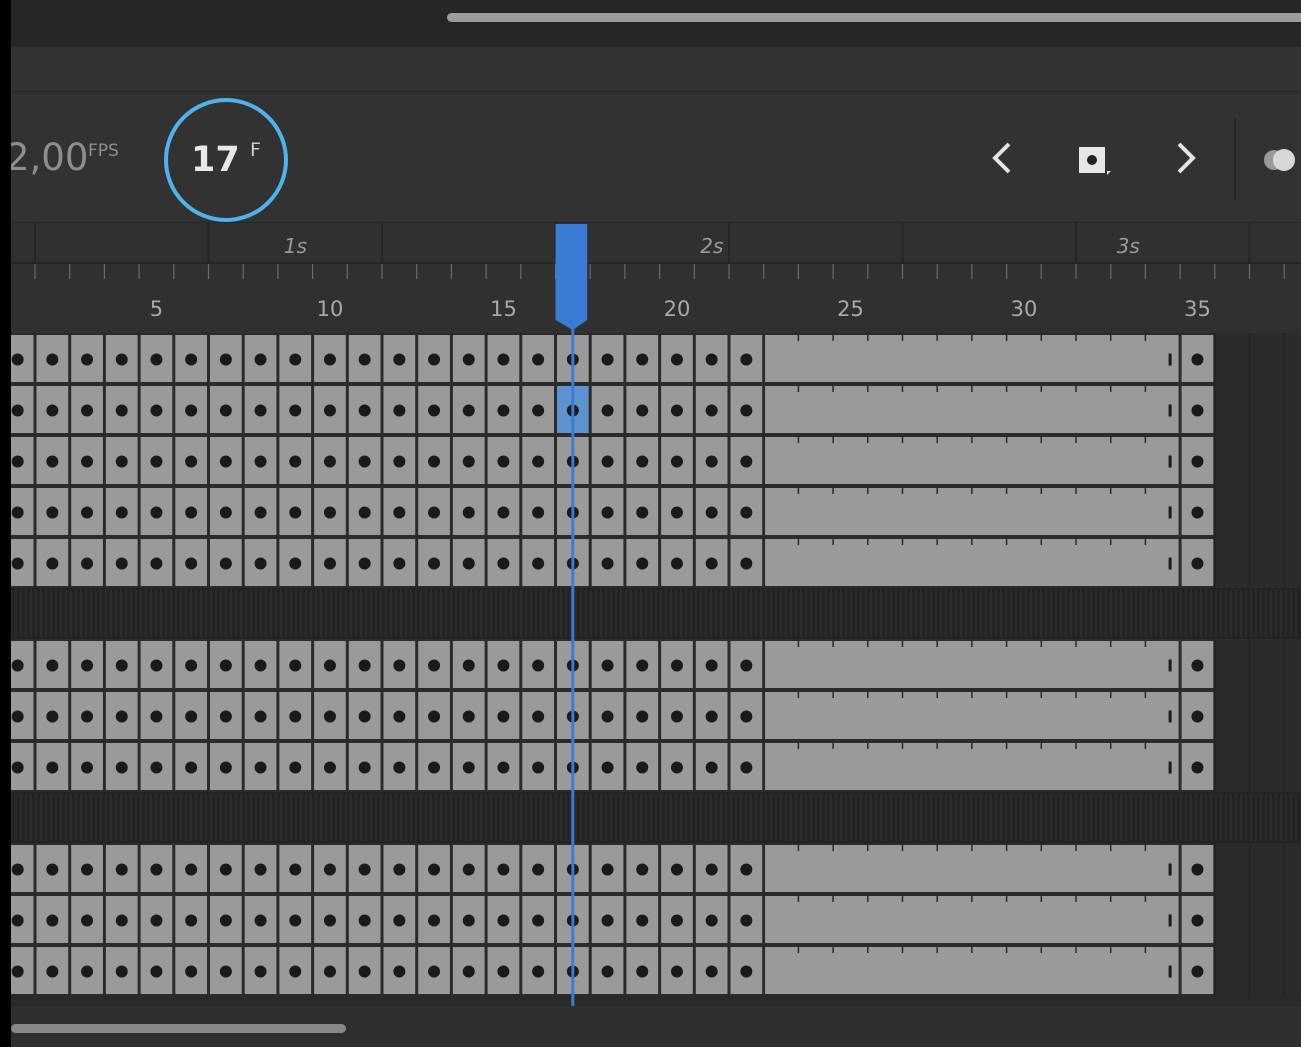 This screenshot has height=1047, width=1301. I want to click on chevron-right-icon, so click(1186, 158).